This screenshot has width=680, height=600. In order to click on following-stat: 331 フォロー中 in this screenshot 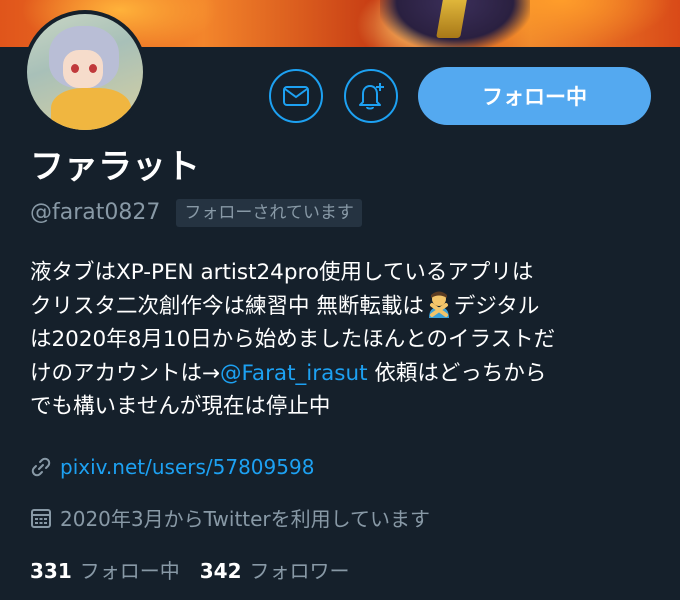, I will do `click(105, 569)`.